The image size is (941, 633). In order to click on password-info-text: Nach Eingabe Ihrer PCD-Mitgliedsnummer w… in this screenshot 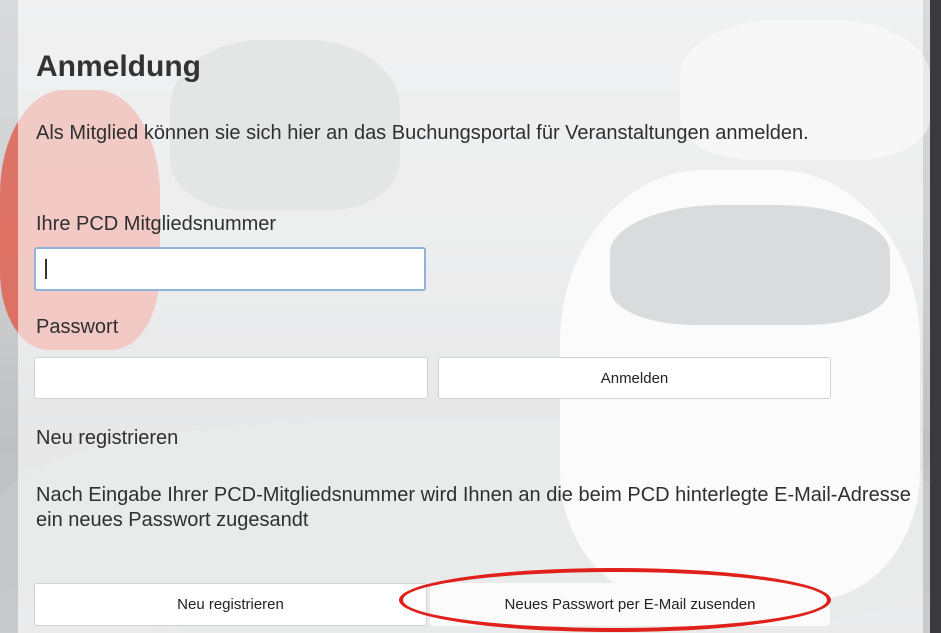, I will do `click(473, 507)`.